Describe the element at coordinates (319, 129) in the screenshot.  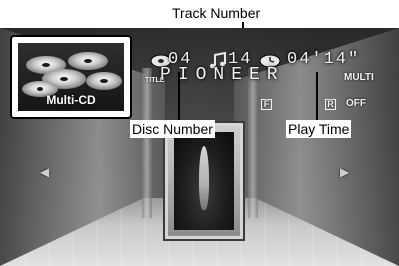
I see `play-time-callout-label: Play Time` at that location.